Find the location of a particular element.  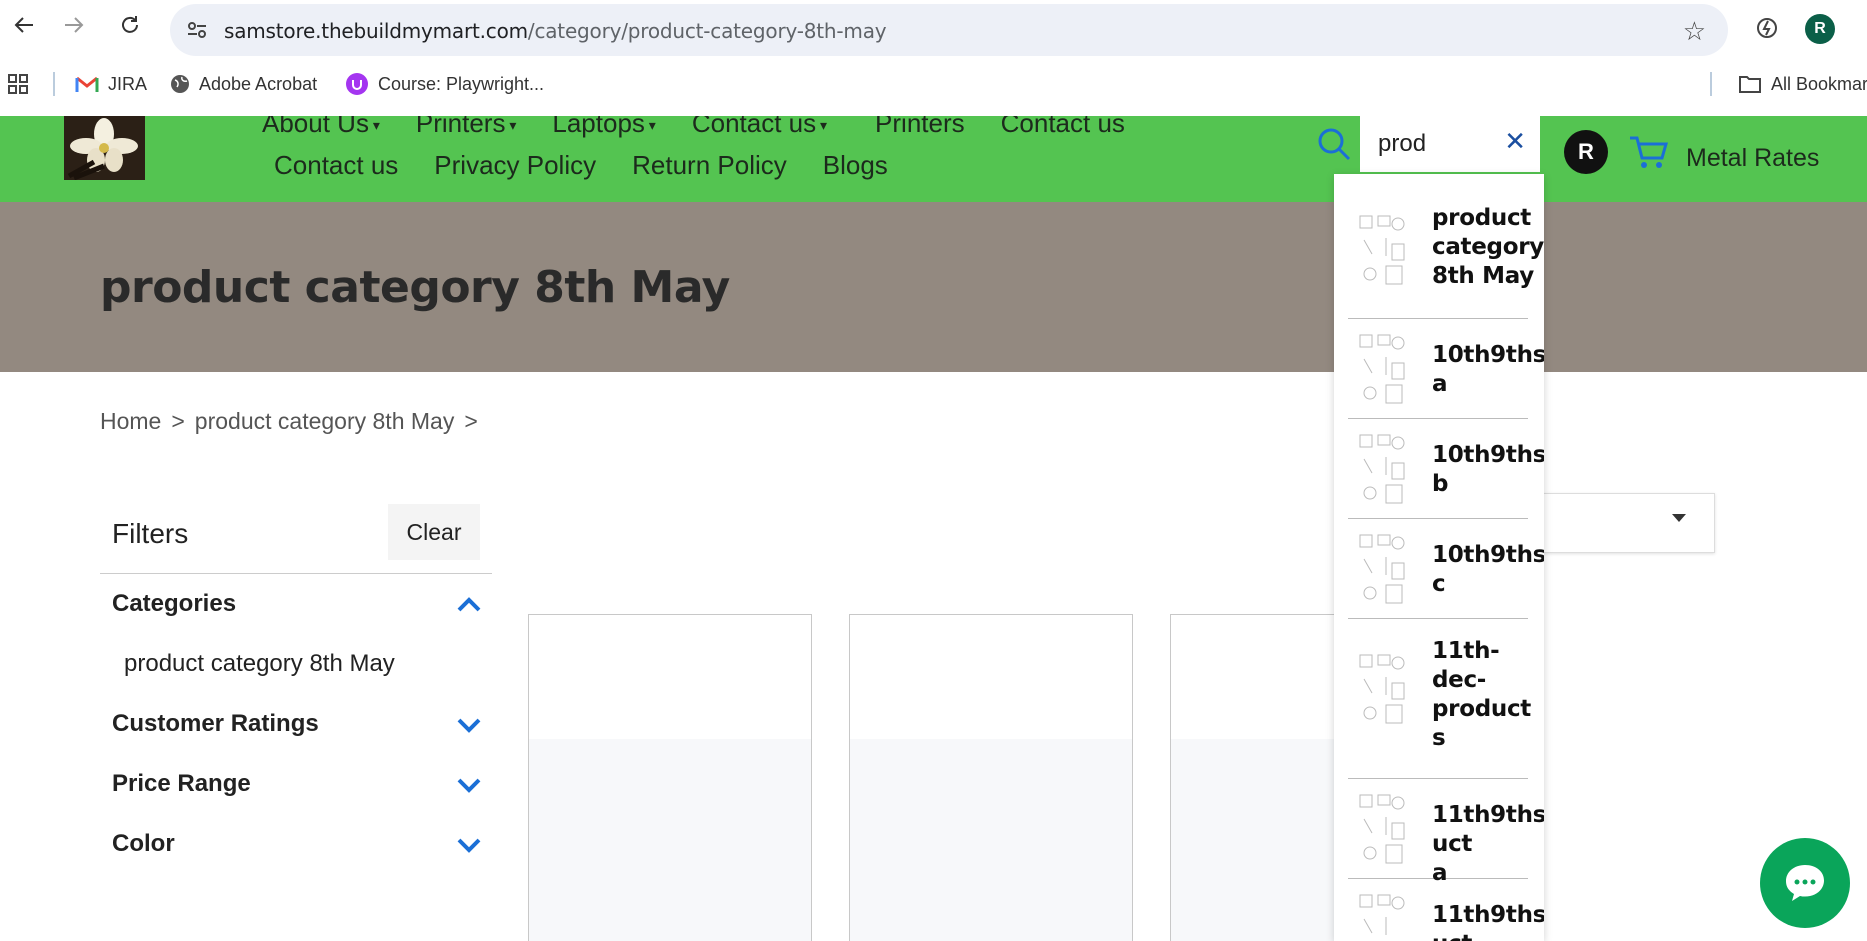

filters-divider is located at coordinates (296, 573).